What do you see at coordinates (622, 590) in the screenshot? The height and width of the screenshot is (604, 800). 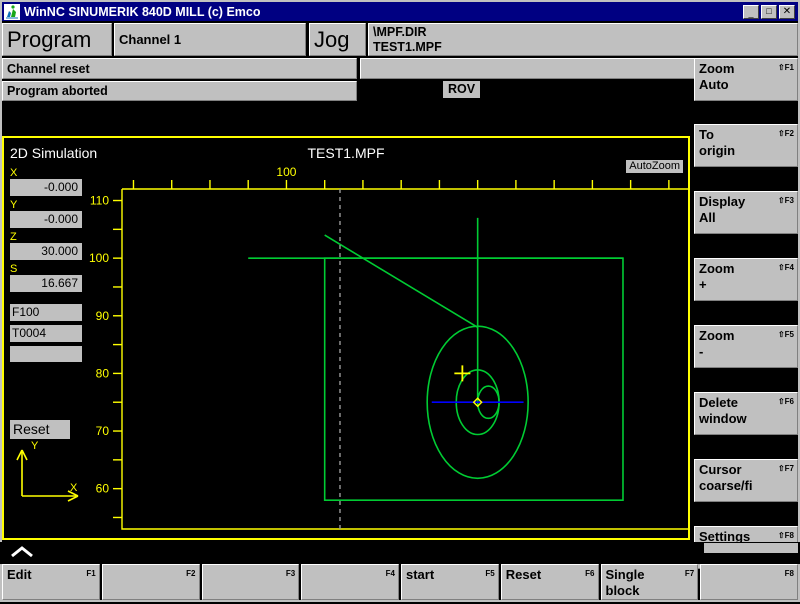 I see `softkey-line2: block` at bounding box center [622, 590].